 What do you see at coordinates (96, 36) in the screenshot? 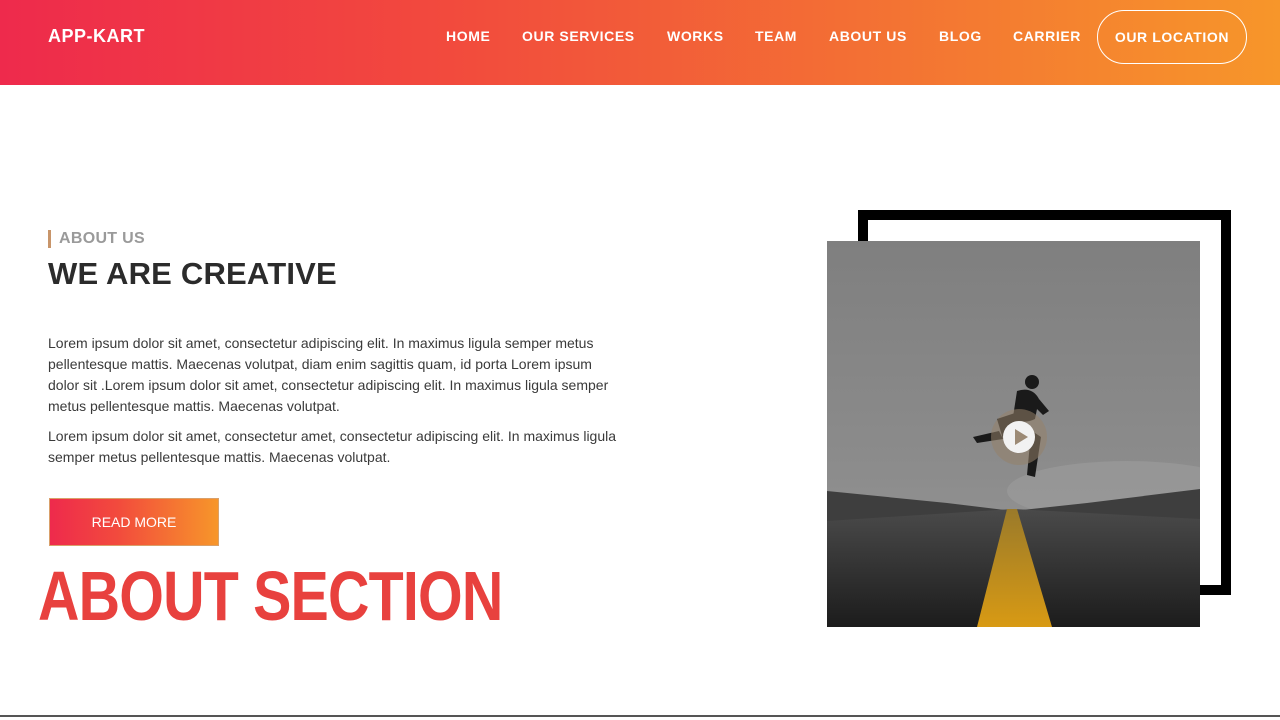
I see `brand-logo: APP-KART` at bounding box center [96, 36].